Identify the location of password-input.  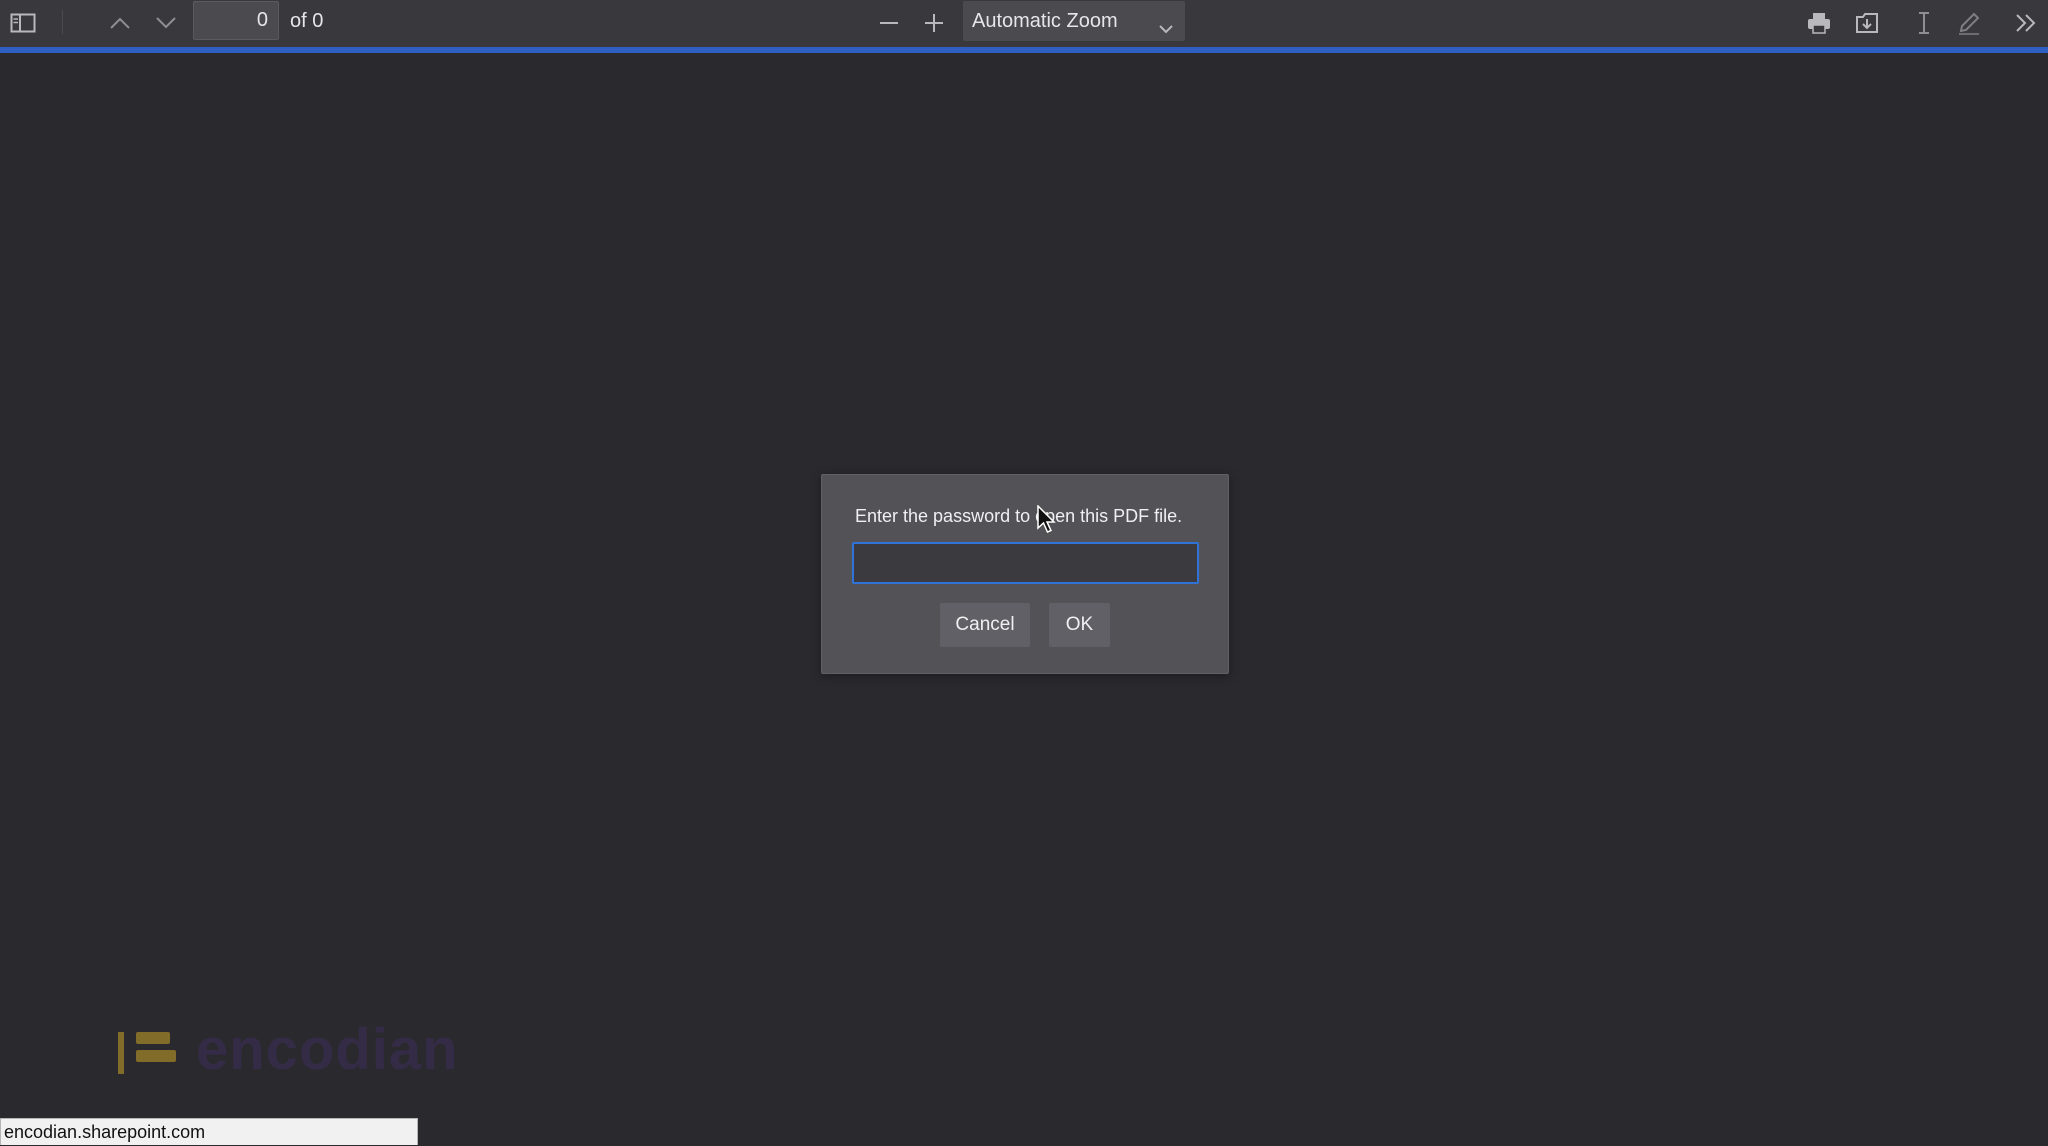
(1025, 563).